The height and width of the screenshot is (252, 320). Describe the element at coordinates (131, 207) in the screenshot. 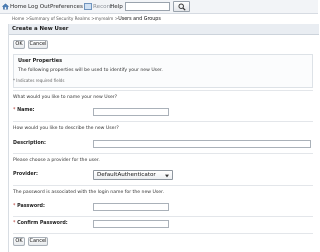

I see `password-field` at that location.